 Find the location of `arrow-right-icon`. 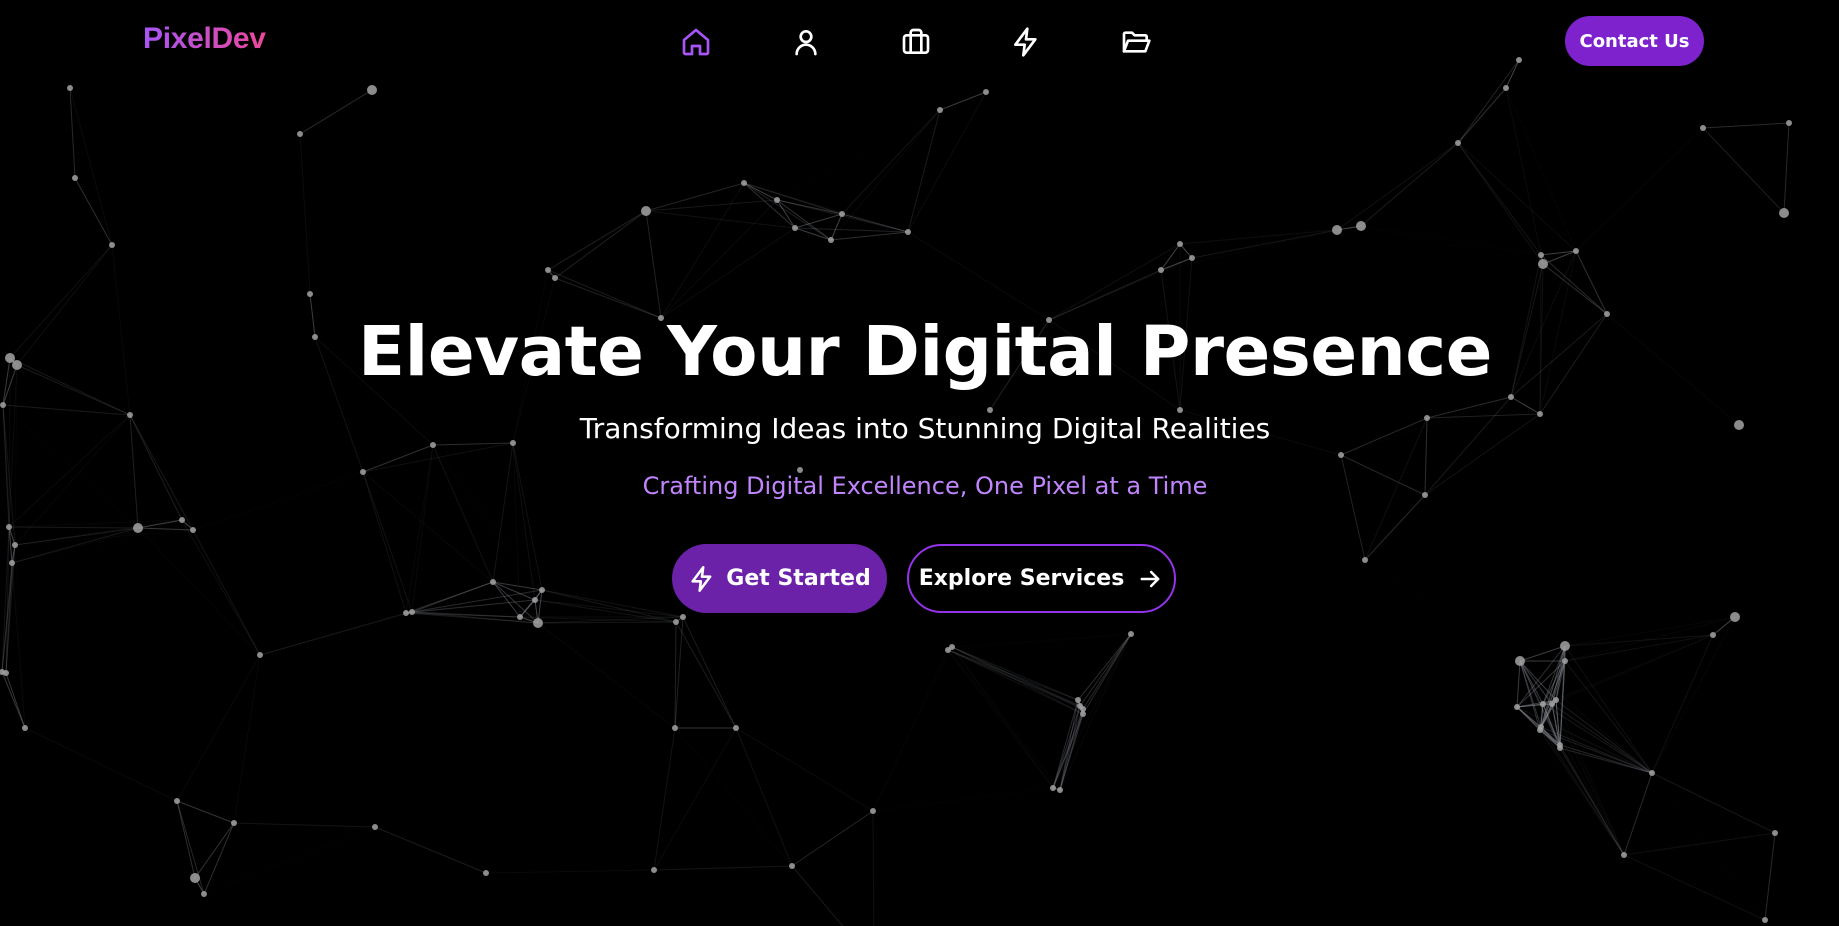

arrow-right-icon is located at coordinates (1150, 579).